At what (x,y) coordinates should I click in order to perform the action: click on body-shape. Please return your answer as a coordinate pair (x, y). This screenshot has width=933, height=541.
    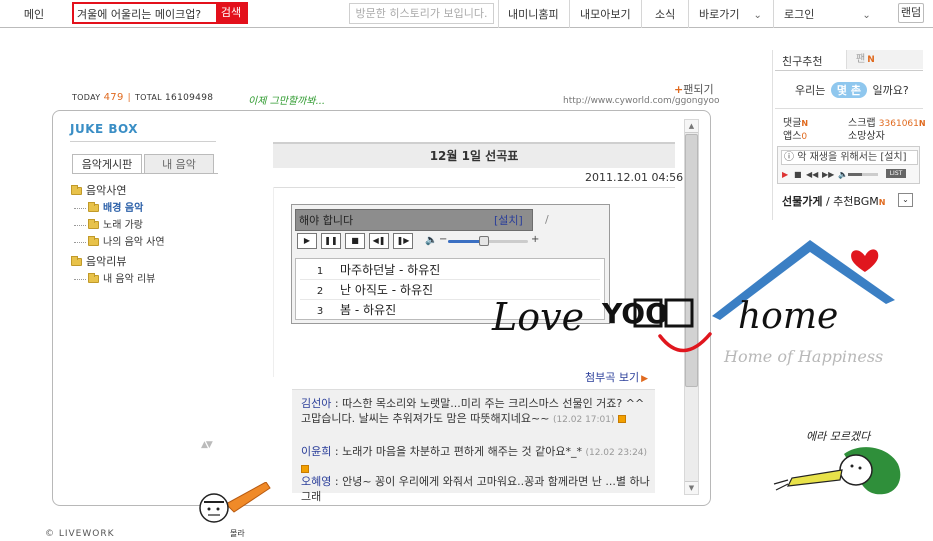
    Looking at the image, I should click on (814, 478).